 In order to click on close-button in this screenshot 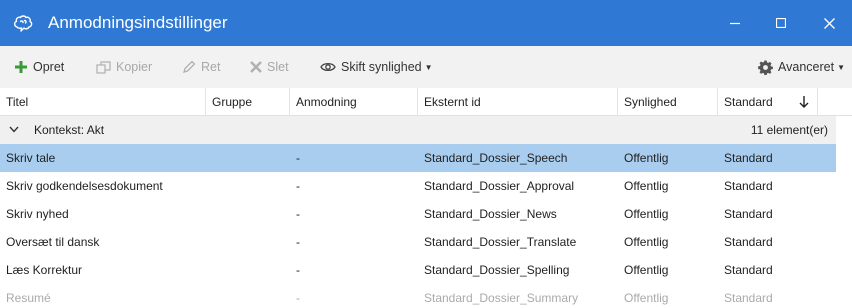, I will do `click(829, 23)`.